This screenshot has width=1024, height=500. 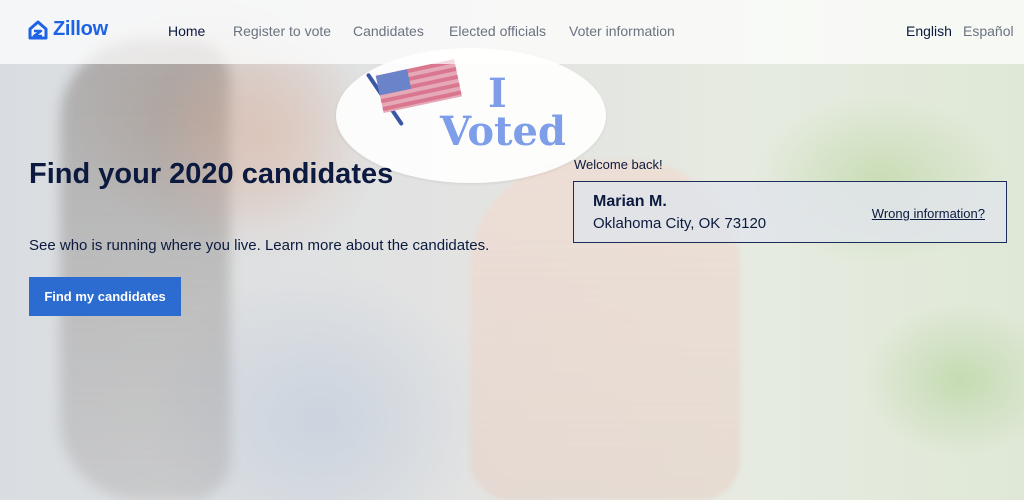 What do you see at coordinates (80, 29) in the screenshot?
I see `brand-name: Zillow` at bounding box center [80, 29].